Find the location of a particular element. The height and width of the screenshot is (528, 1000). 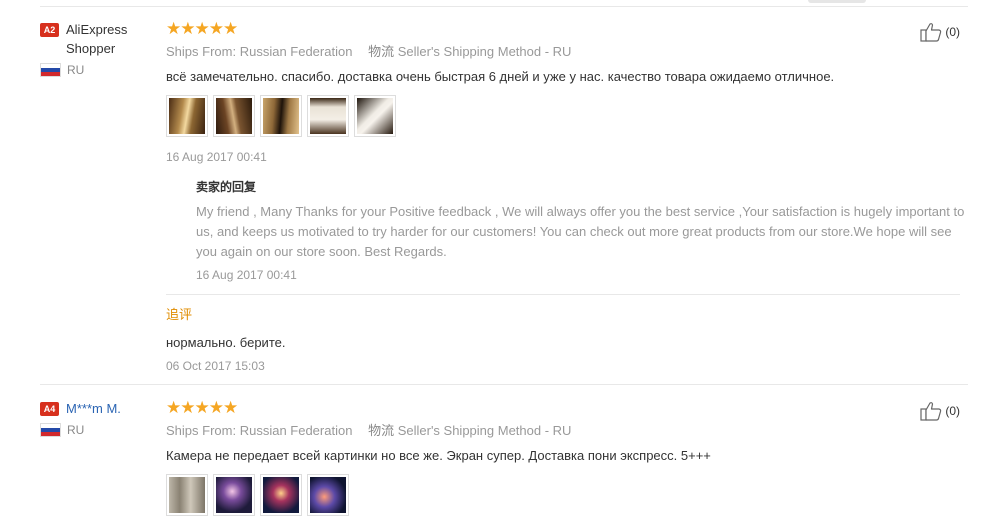

review-date: 16 Aug 2017 00:41 is located at coordinates (216, 157).